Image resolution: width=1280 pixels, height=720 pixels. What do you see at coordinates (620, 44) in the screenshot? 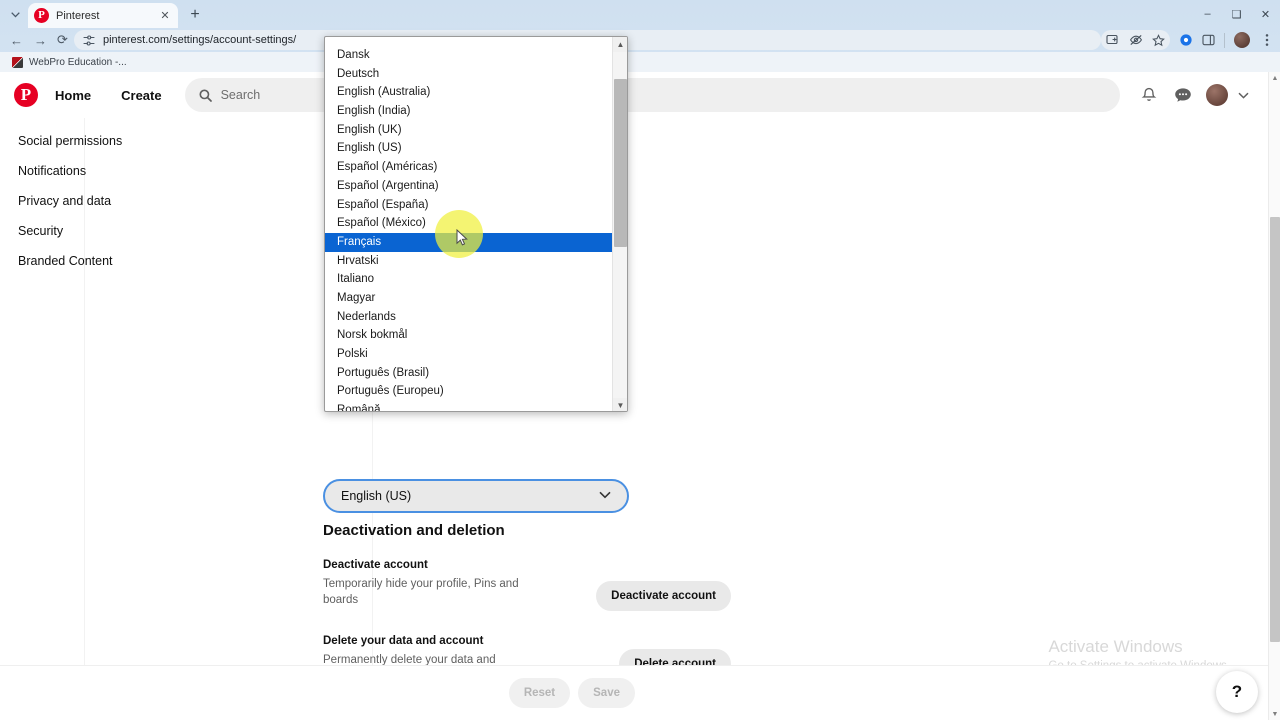
I see `dropdown-scroll-up-icon: ▲` at bounding box center [620, 44].